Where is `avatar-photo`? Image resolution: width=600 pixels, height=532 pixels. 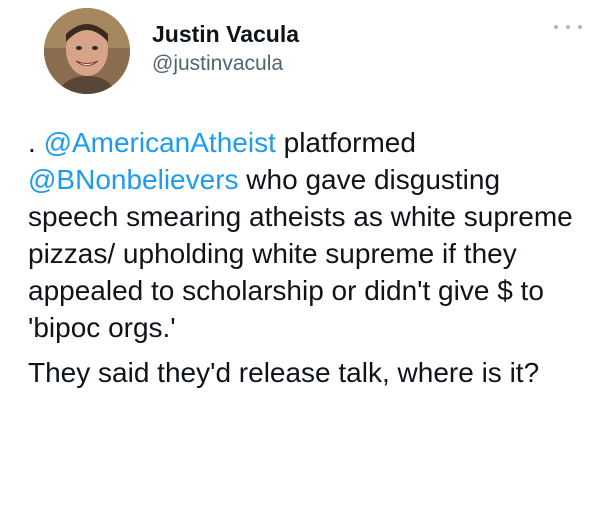 avatar-photo is located at coordinates (87, 51).